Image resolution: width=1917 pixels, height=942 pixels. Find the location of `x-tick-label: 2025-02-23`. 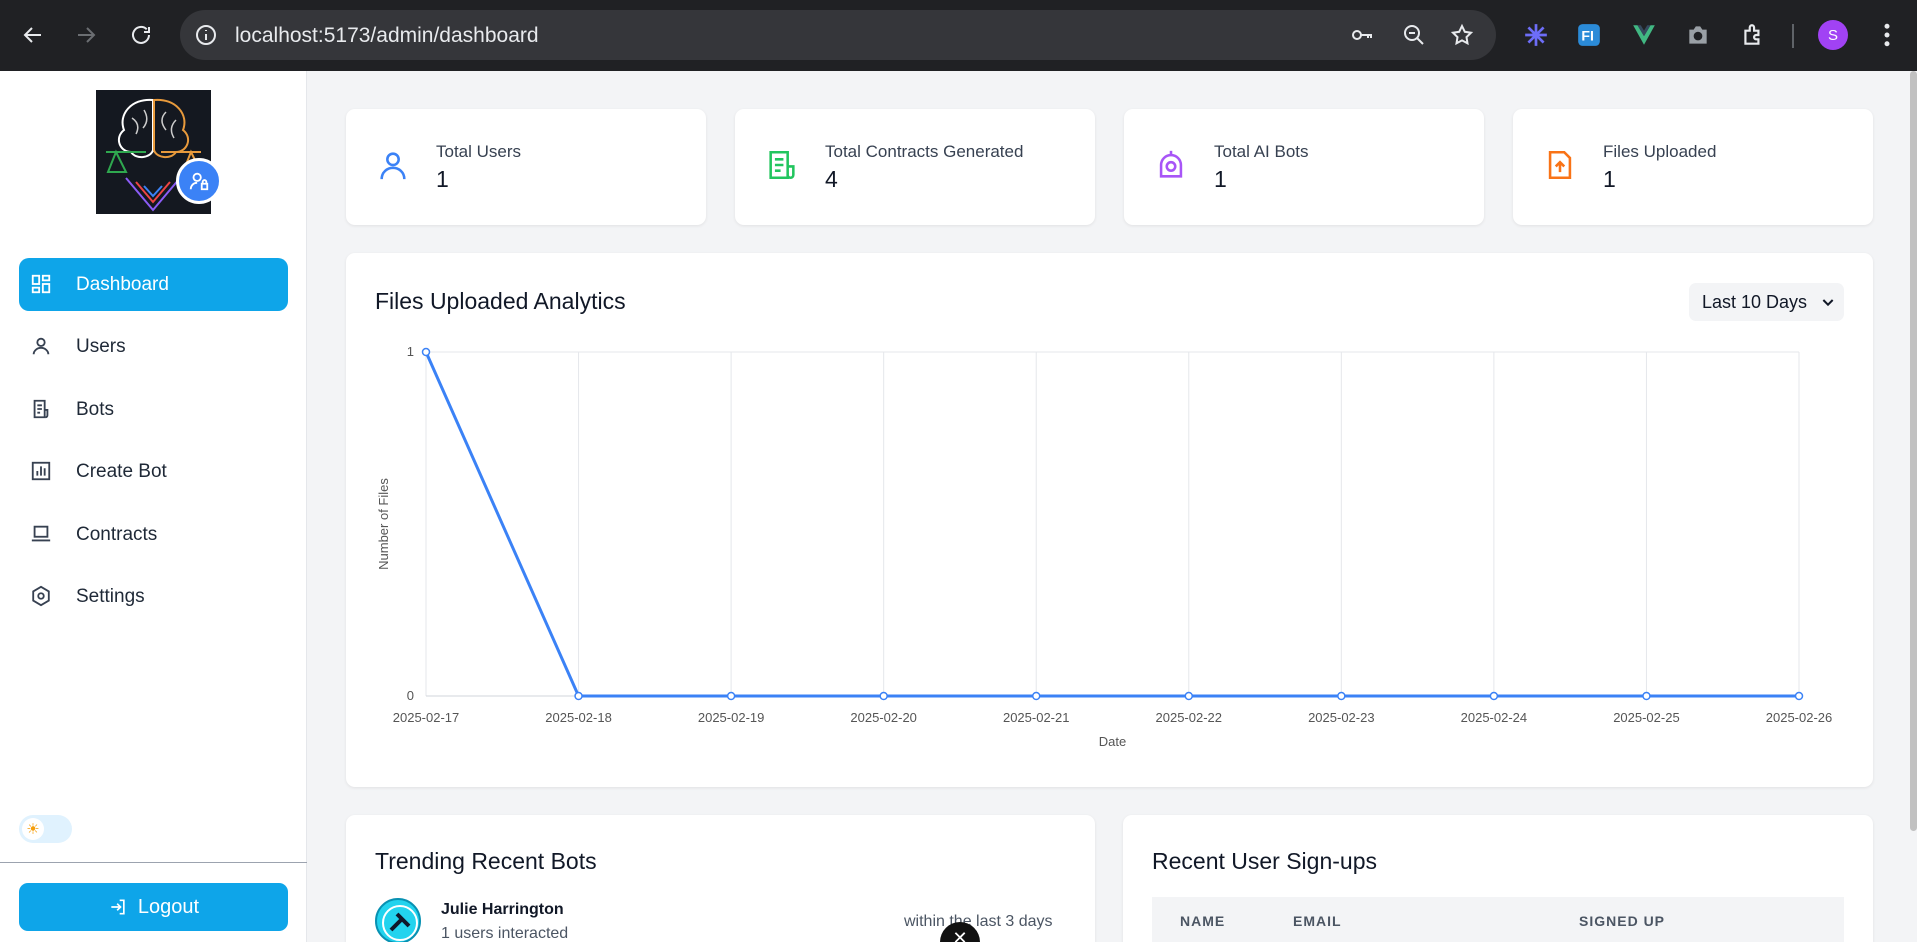

x-tick-label: 2025-02-23 is located at coordinates (1341, 717).